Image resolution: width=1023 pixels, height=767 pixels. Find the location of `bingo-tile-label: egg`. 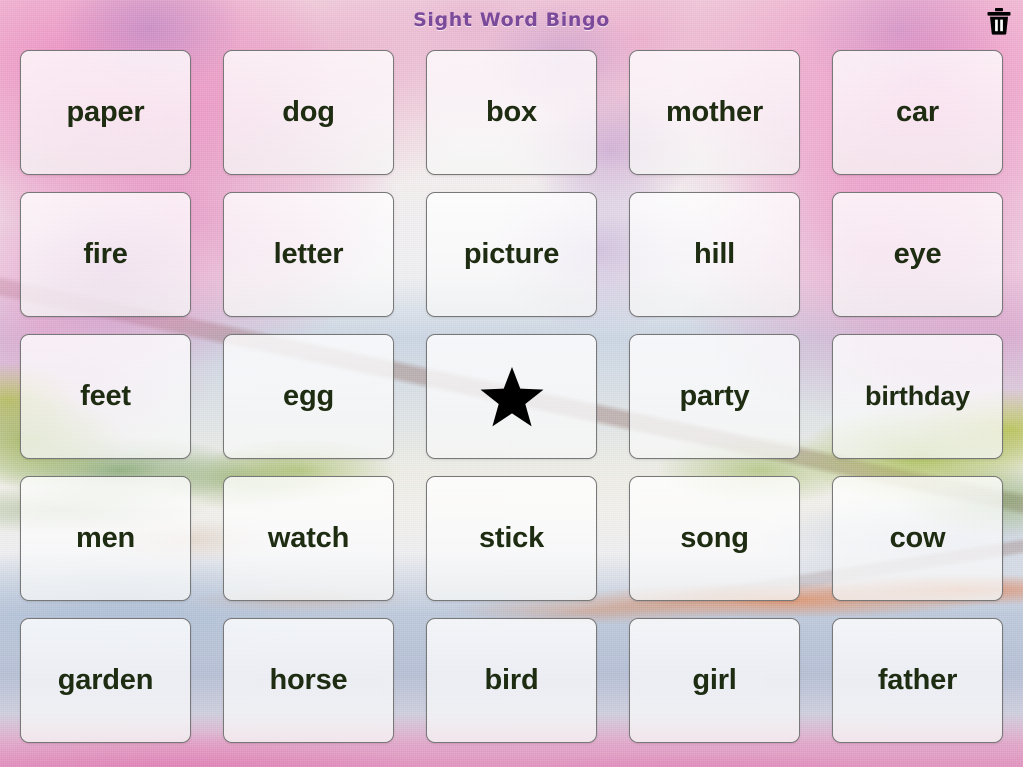

bingo-tile-label: egg is located at coordinates (308, 396).